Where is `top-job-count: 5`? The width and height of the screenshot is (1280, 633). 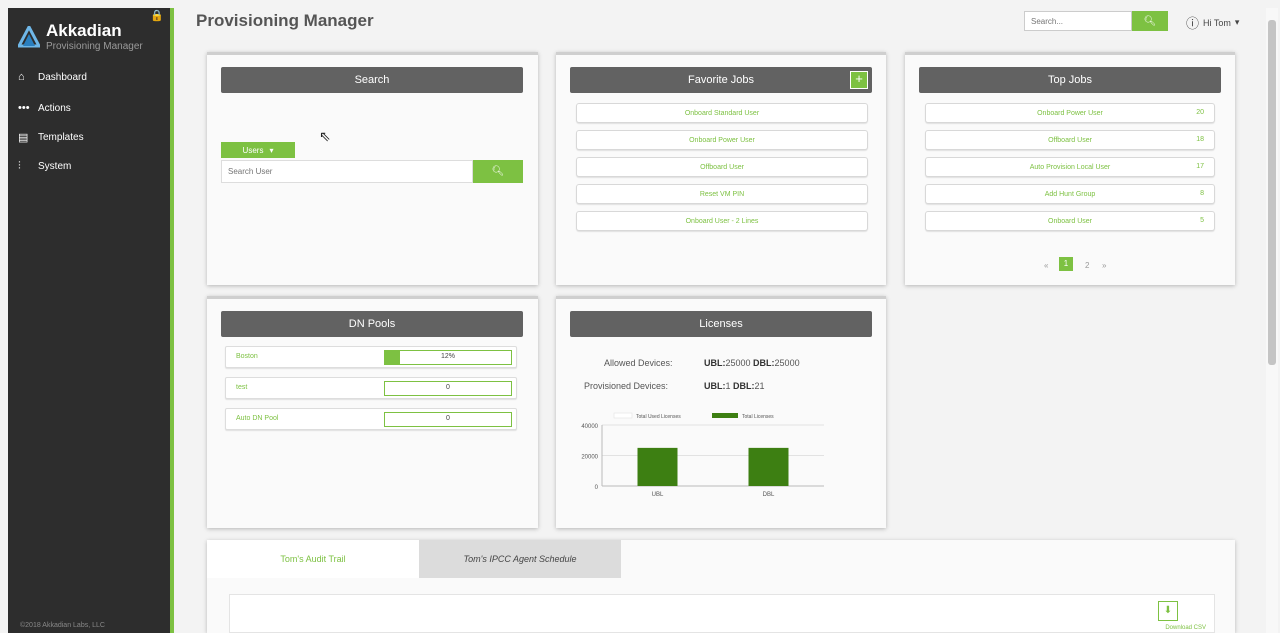
top-job-count: 5 is located at coordinates (1202, 220).